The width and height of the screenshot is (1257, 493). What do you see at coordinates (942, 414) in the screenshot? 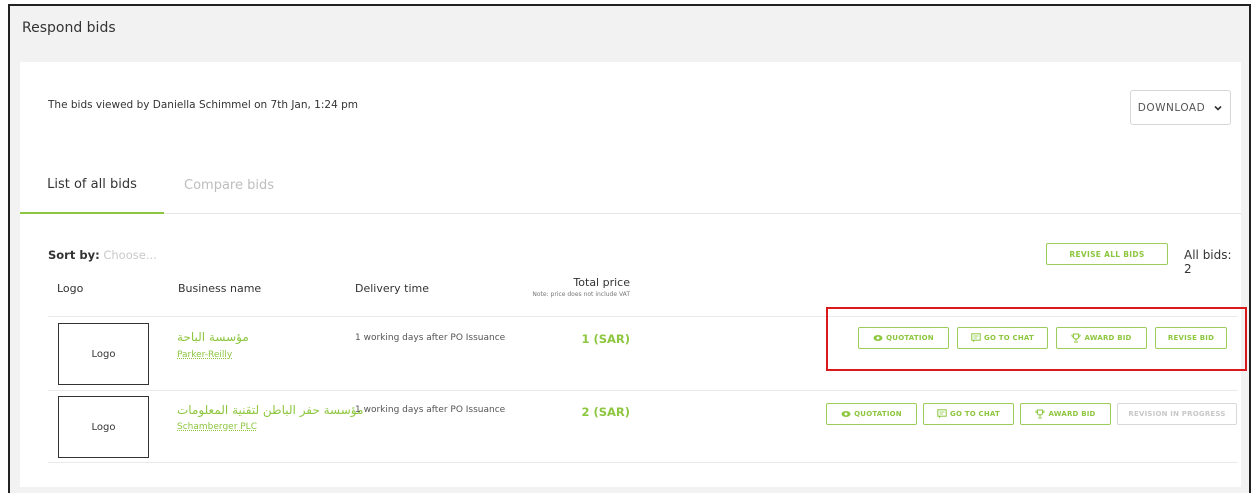
I see `chat-icon` at bounding box center [942, 414].